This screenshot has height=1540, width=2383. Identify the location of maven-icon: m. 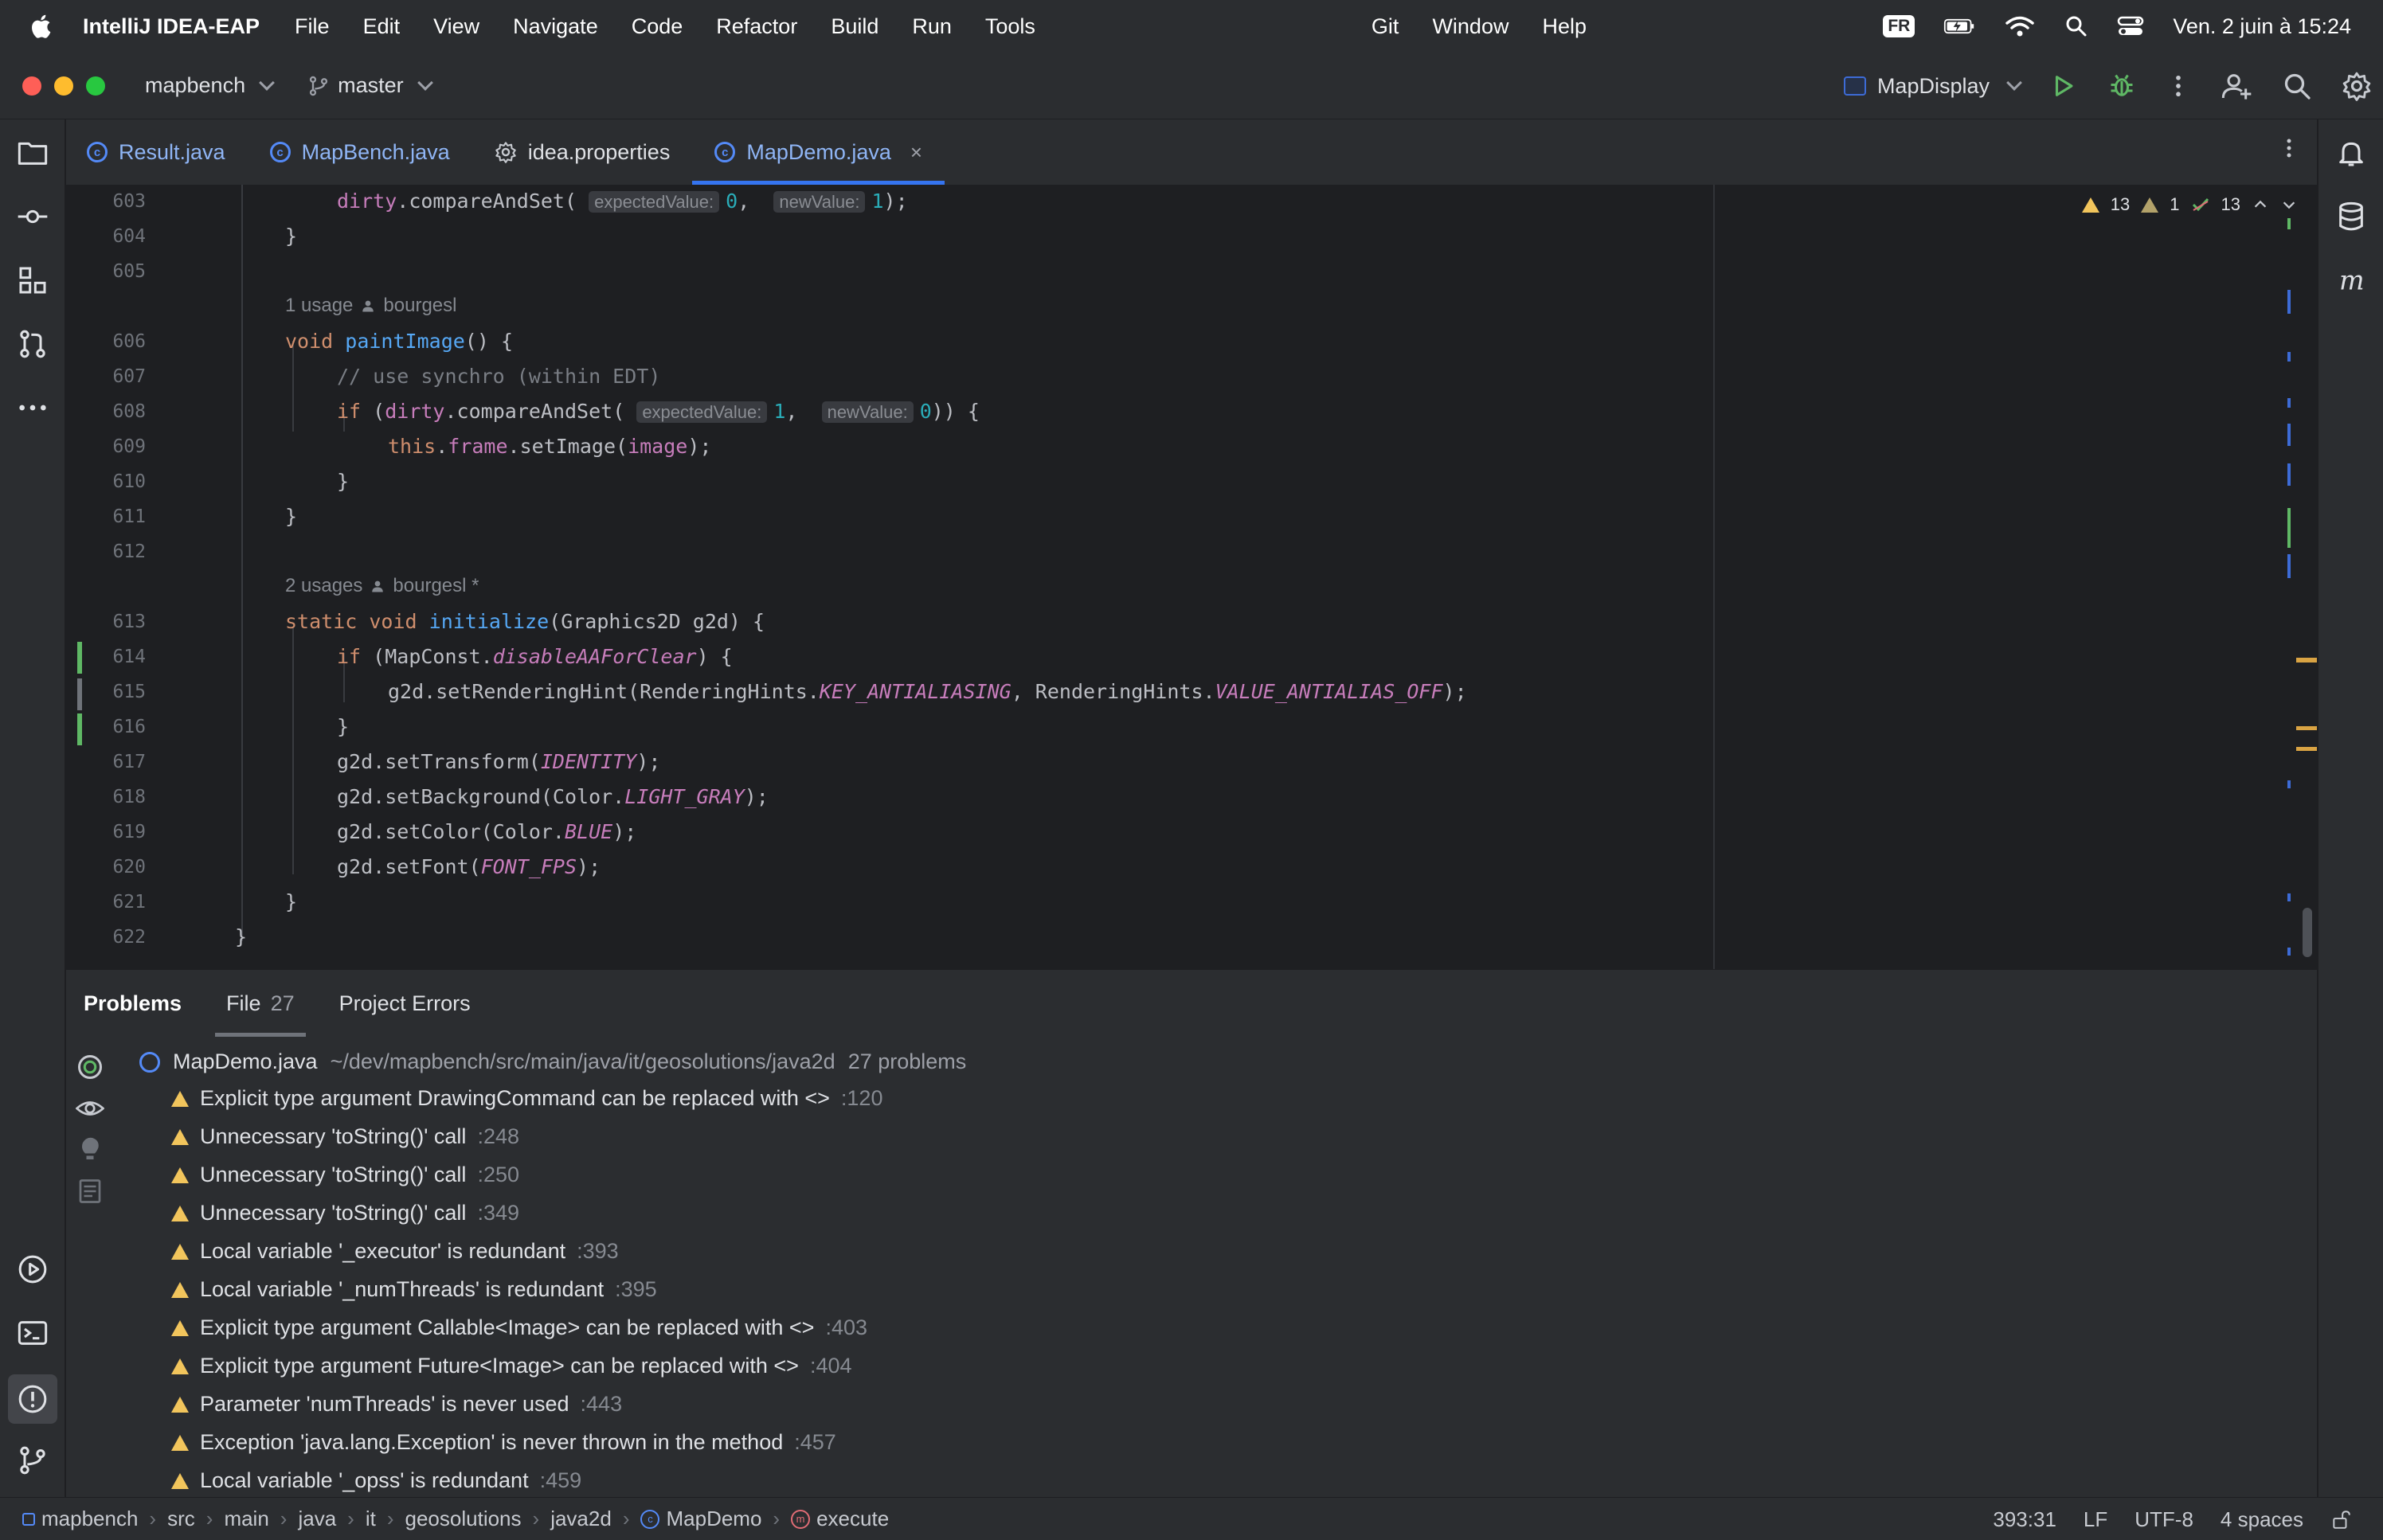
(2351, 280).